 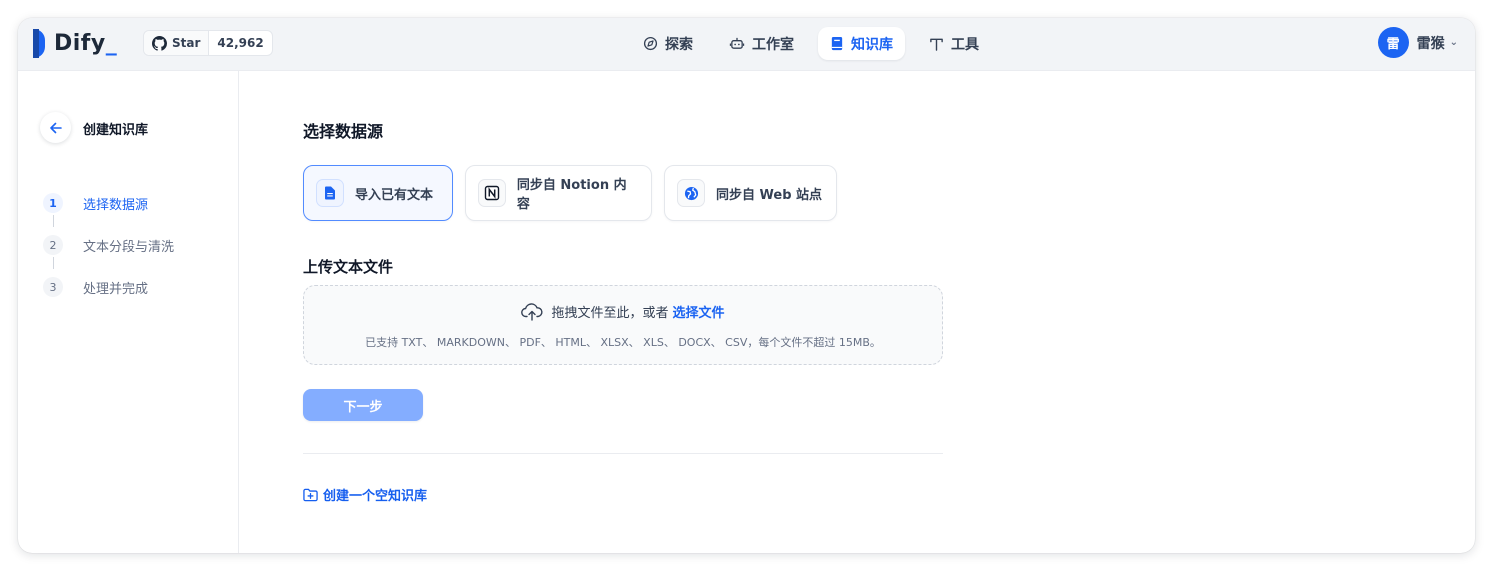 I want to click on user-menu: 雷 雷猴 ⌄, so click(x=1417, y=42).